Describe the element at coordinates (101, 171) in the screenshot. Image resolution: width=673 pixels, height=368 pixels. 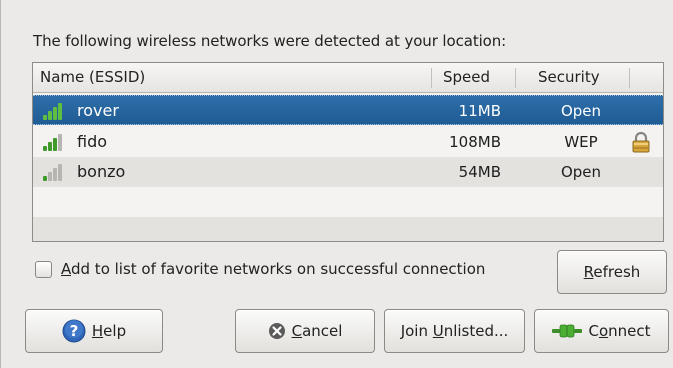
I see `network-name: bonzo` at that location.